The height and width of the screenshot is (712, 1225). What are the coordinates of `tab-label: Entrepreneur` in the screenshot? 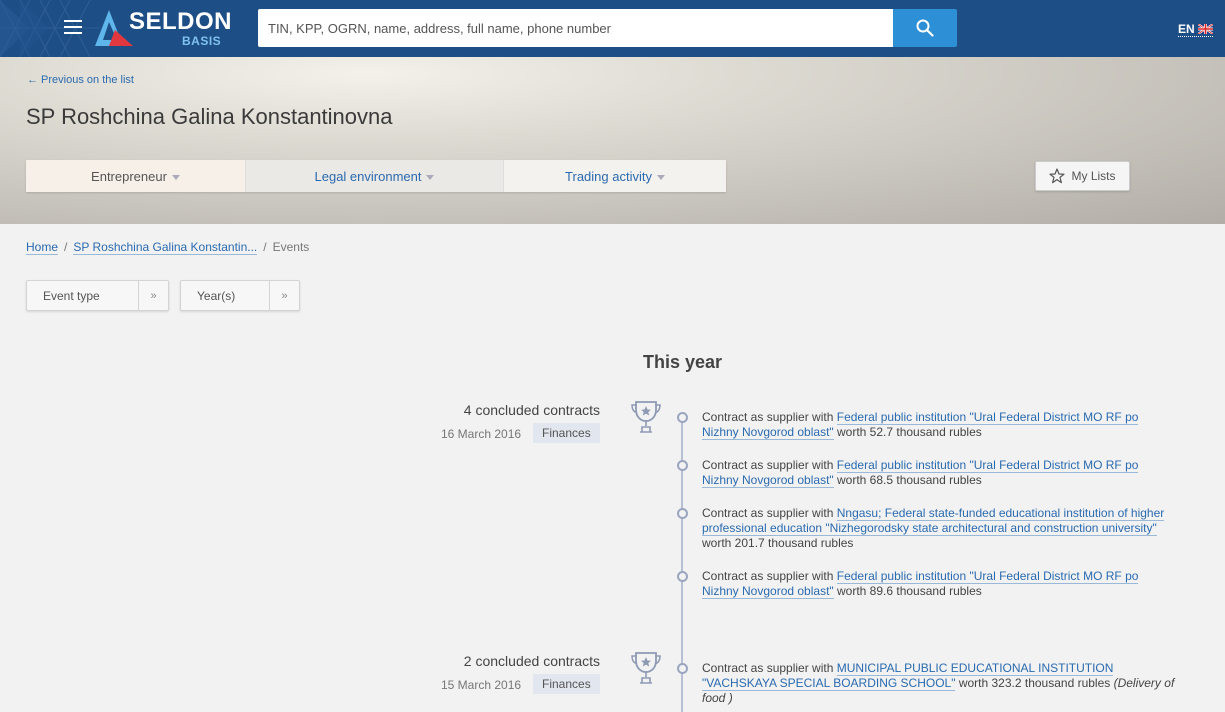 It's located at (129, 176).